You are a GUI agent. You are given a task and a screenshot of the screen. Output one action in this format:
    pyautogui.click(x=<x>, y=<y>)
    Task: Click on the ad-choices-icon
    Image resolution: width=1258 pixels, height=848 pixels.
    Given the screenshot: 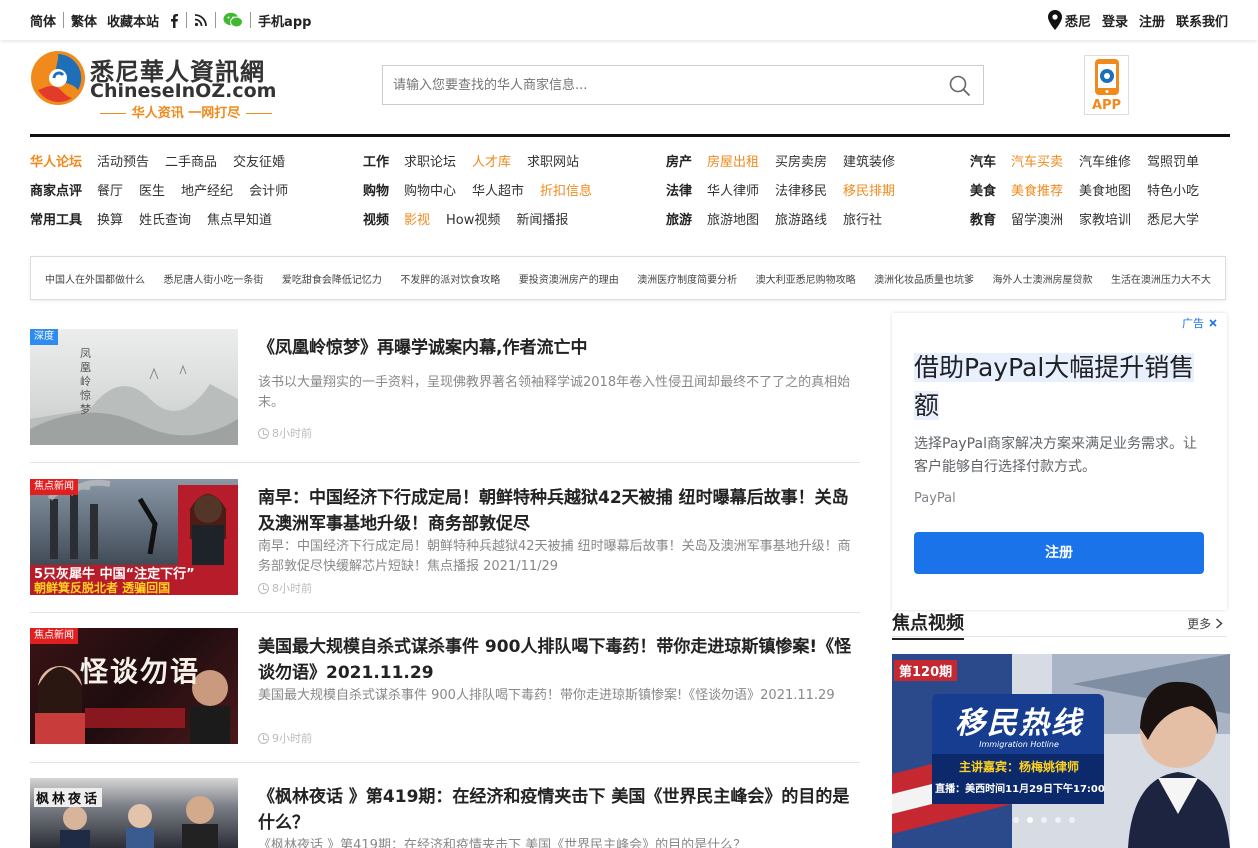 What is the action you would take?
    pyautogui.click(x=1213, y=323)
    